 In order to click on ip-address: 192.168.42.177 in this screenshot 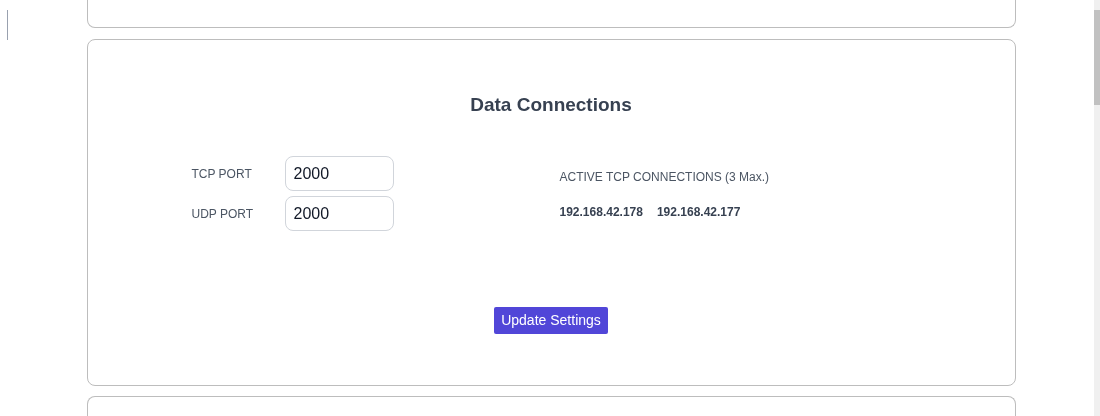, I will do `click(698, 213)`.